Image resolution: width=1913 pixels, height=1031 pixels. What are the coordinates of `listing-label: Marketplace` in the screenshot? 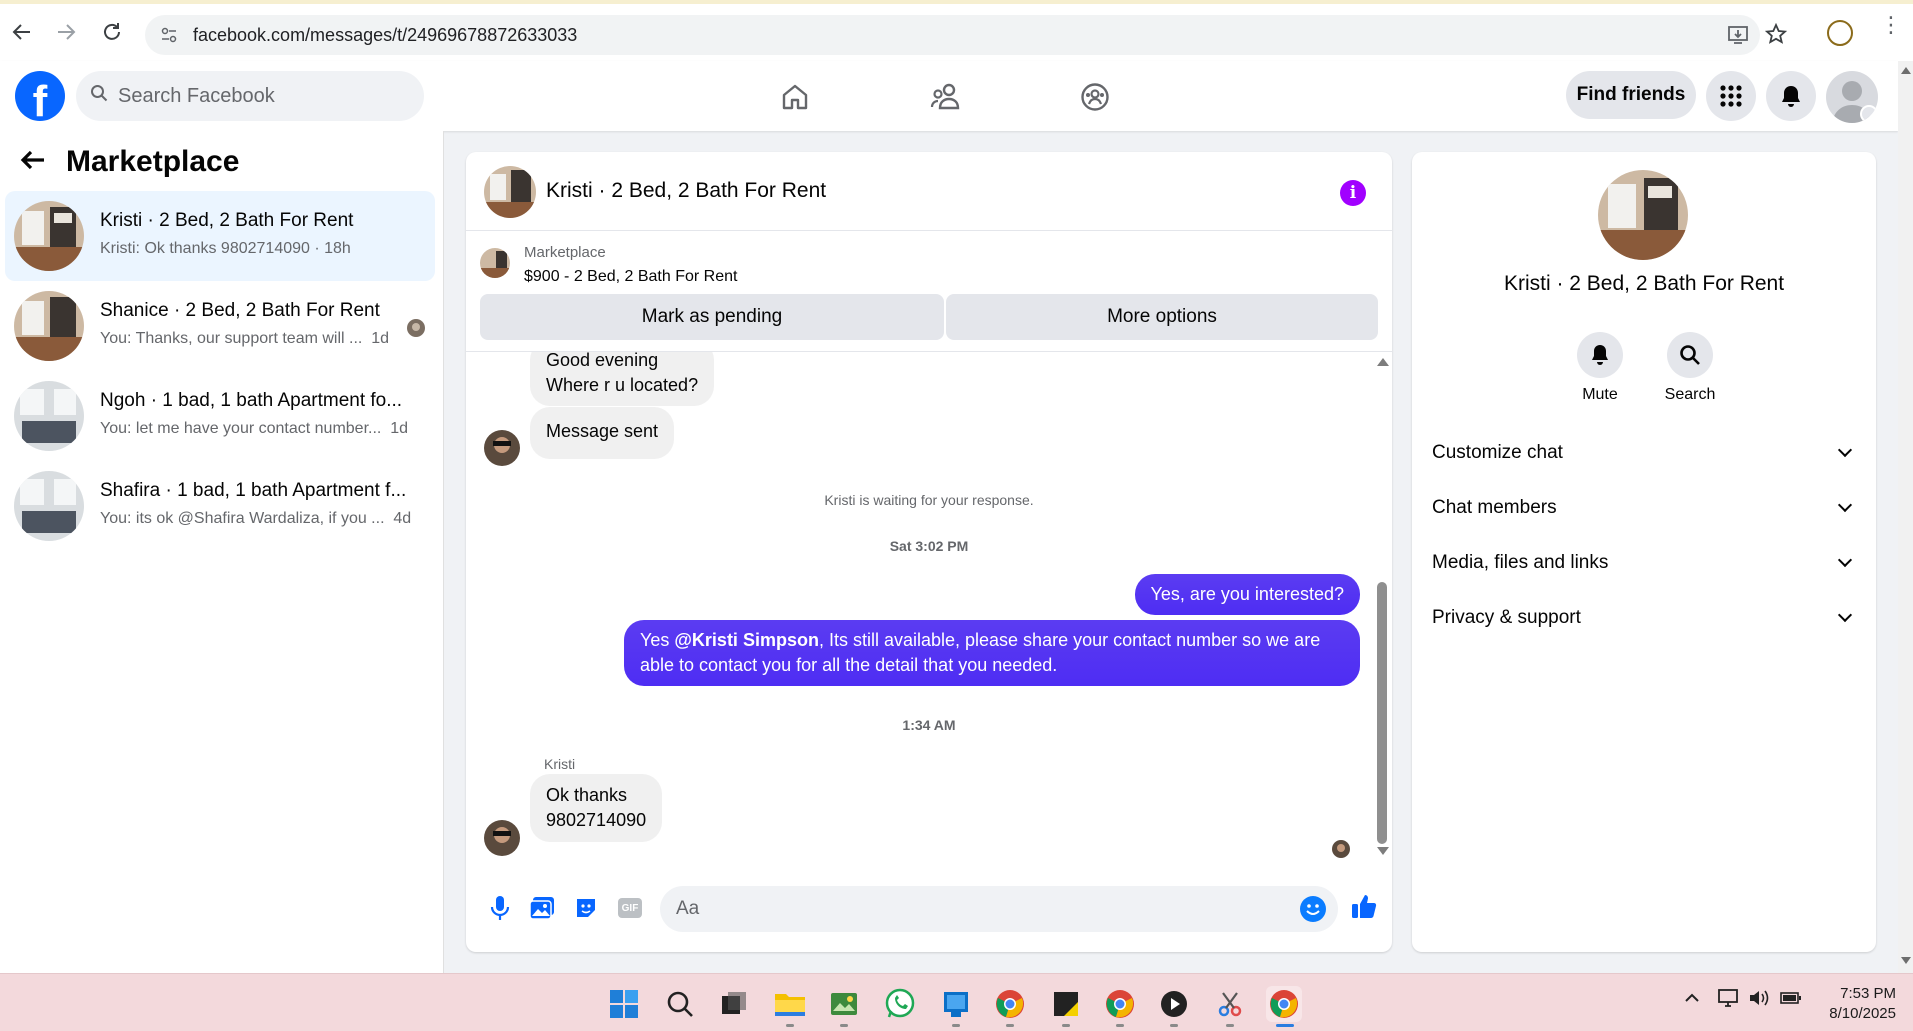 It's located at (565, 252).